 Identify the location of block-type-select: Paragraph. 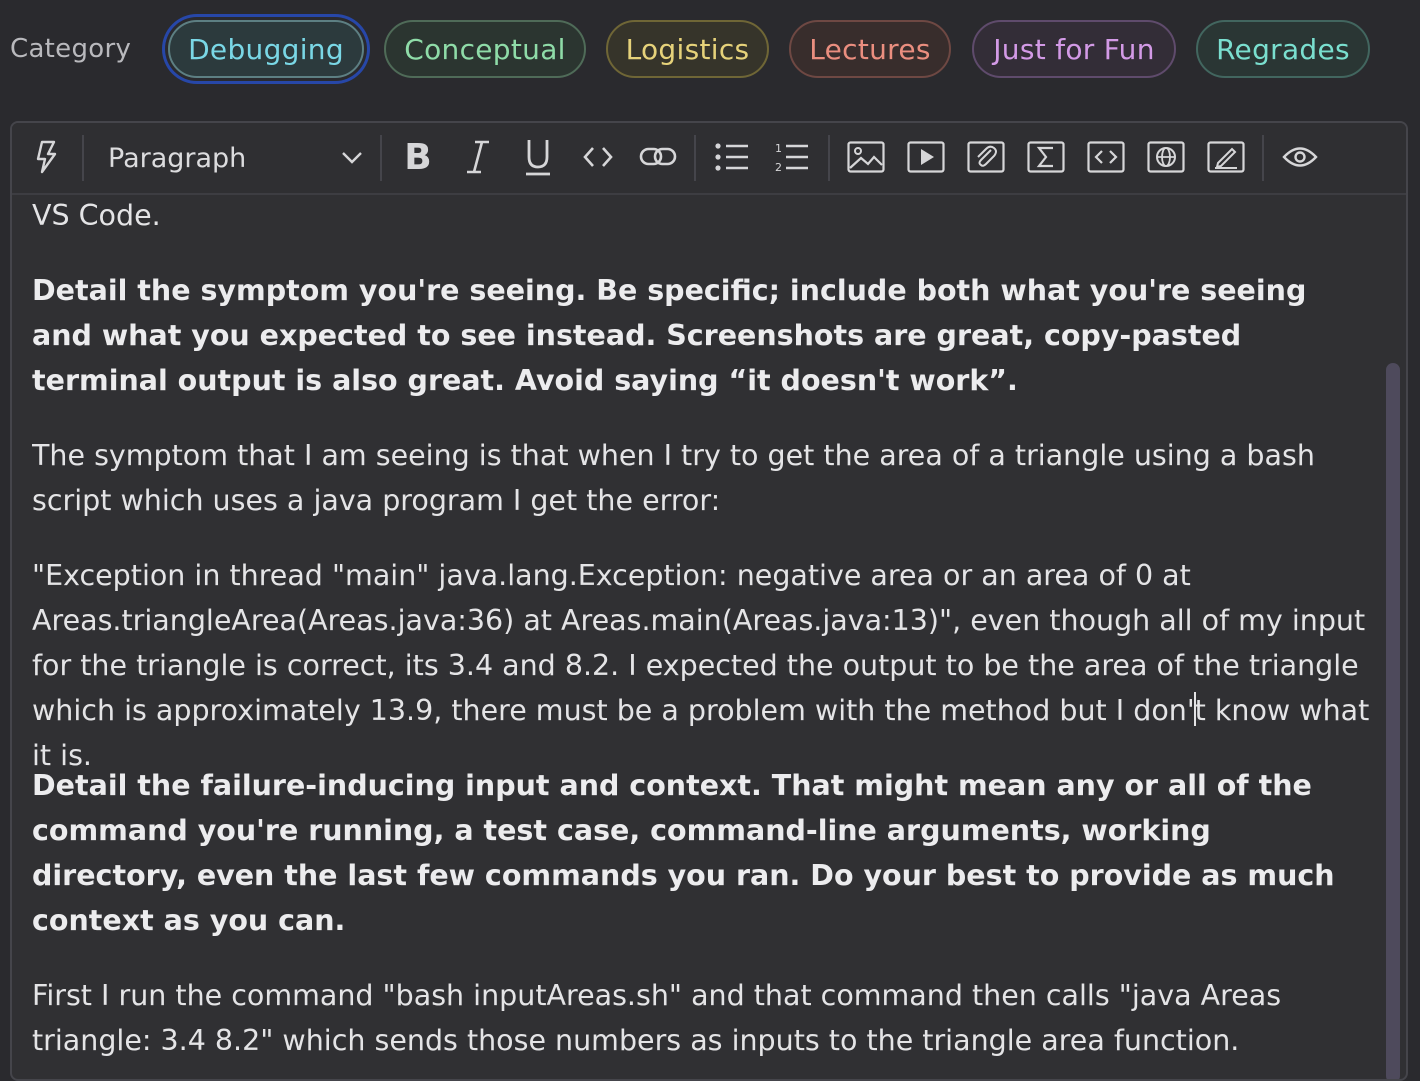
(238, 158).